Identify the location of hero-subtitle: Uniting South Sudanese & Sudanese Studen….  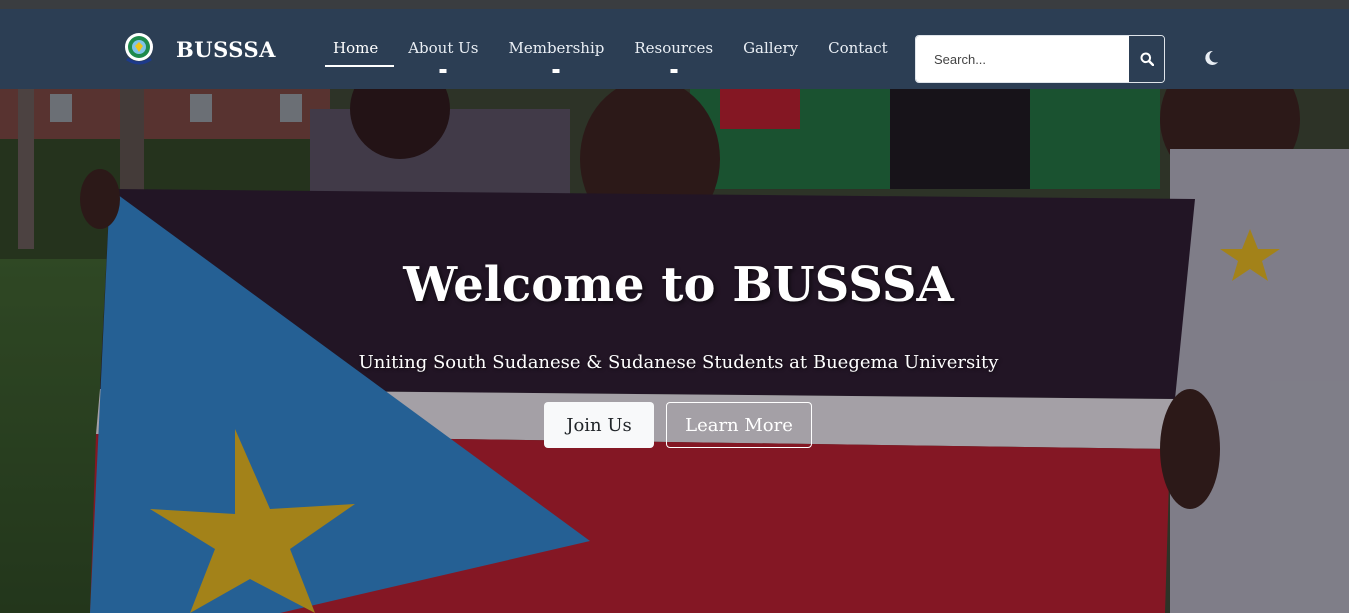
(678, 362).